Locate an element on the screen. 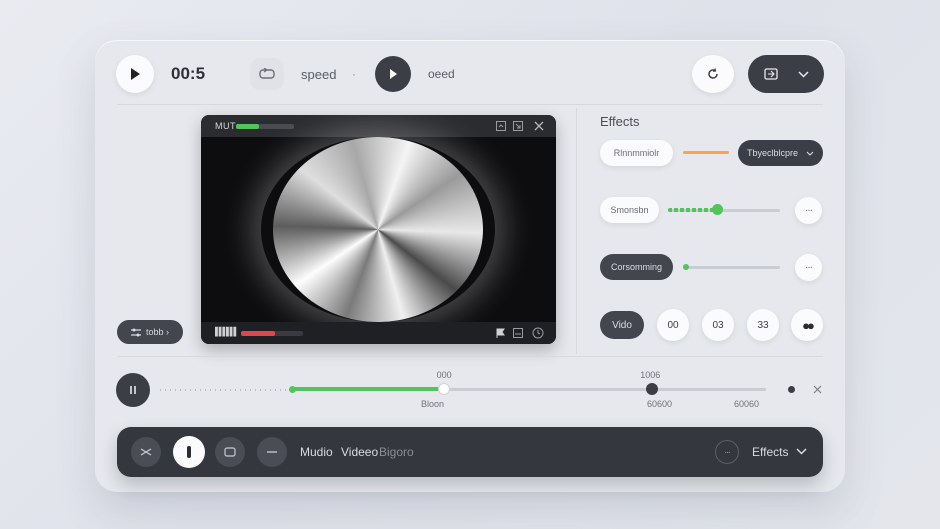 This screenshot has height=529, width=940. settings-icon is located at coordinates (538, 333).